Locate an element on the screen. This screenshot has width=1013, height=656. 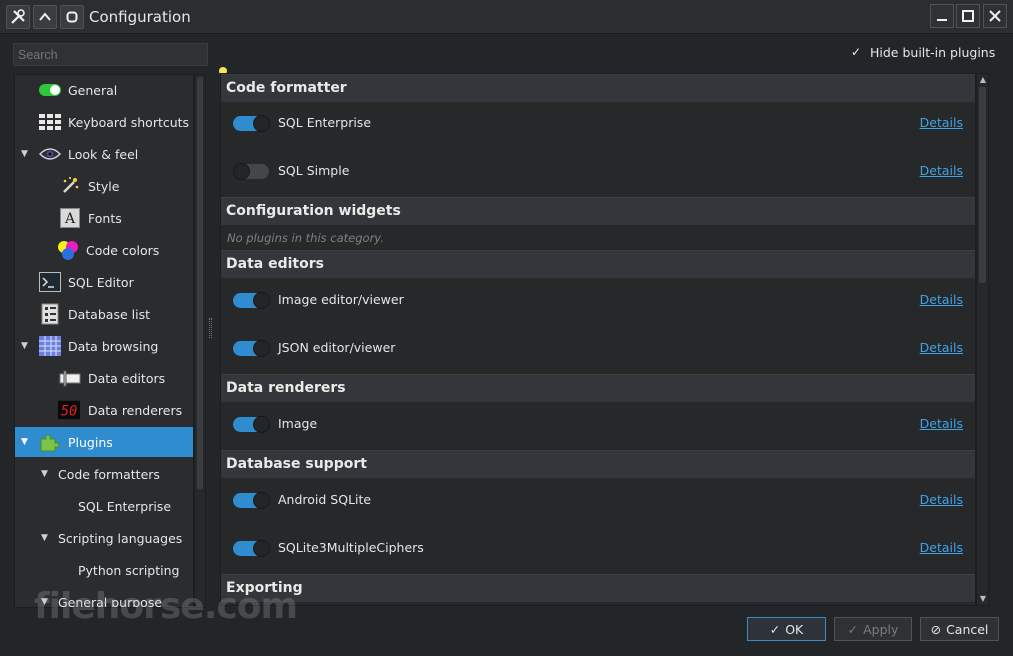
plugin-name: Image editor/viewer is located at coordinates (341, 299).